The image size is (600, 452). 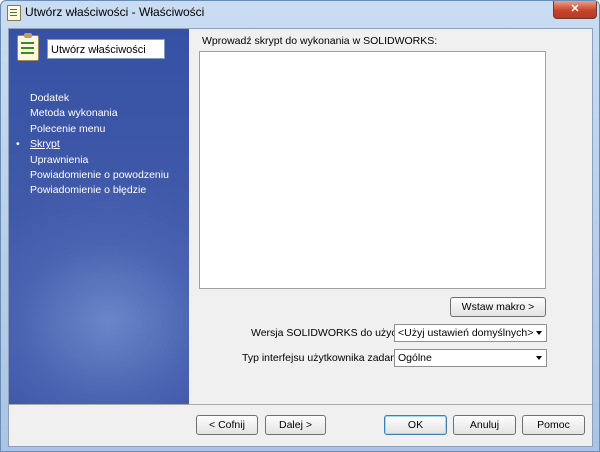 I want to click on sidebar-item-polecenie-menu: Polecenie menu, so click(x=99, y=129).